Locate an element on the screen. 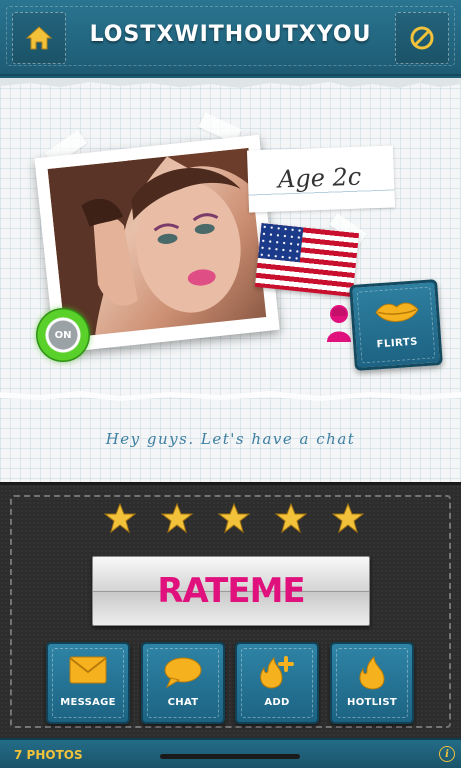 The image size is (461, 768). block-user-button is located at coordinates (422, 38).